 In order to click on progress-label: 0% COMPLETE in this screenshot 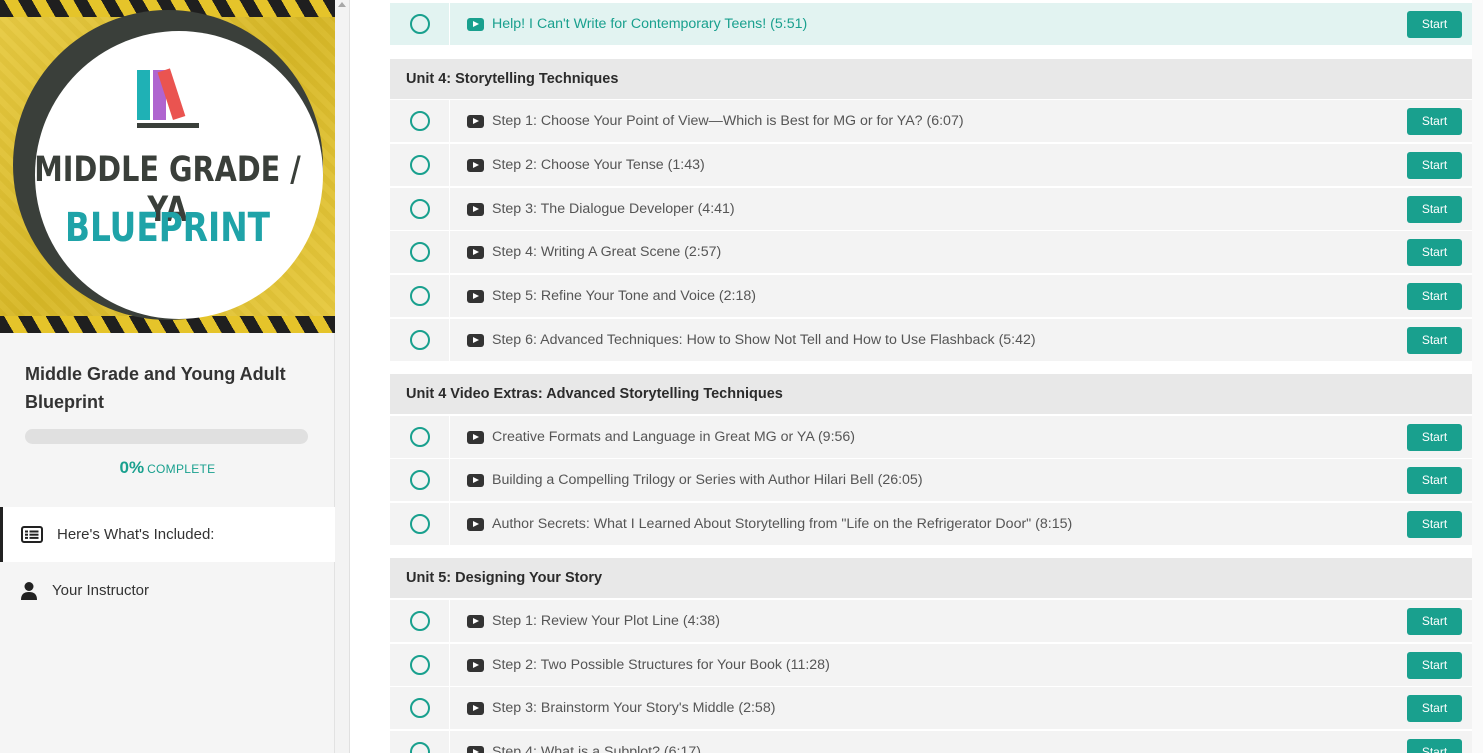, I will do `click(167, 468)`.